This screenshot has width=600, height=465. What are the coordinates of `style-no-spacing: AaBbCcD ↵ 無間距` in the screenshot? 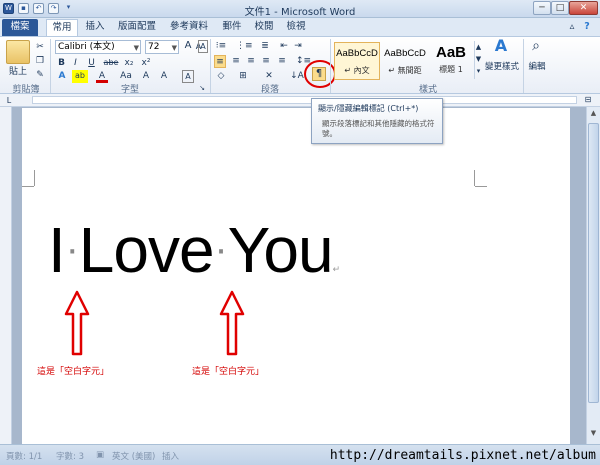 It's located at (405, 61).